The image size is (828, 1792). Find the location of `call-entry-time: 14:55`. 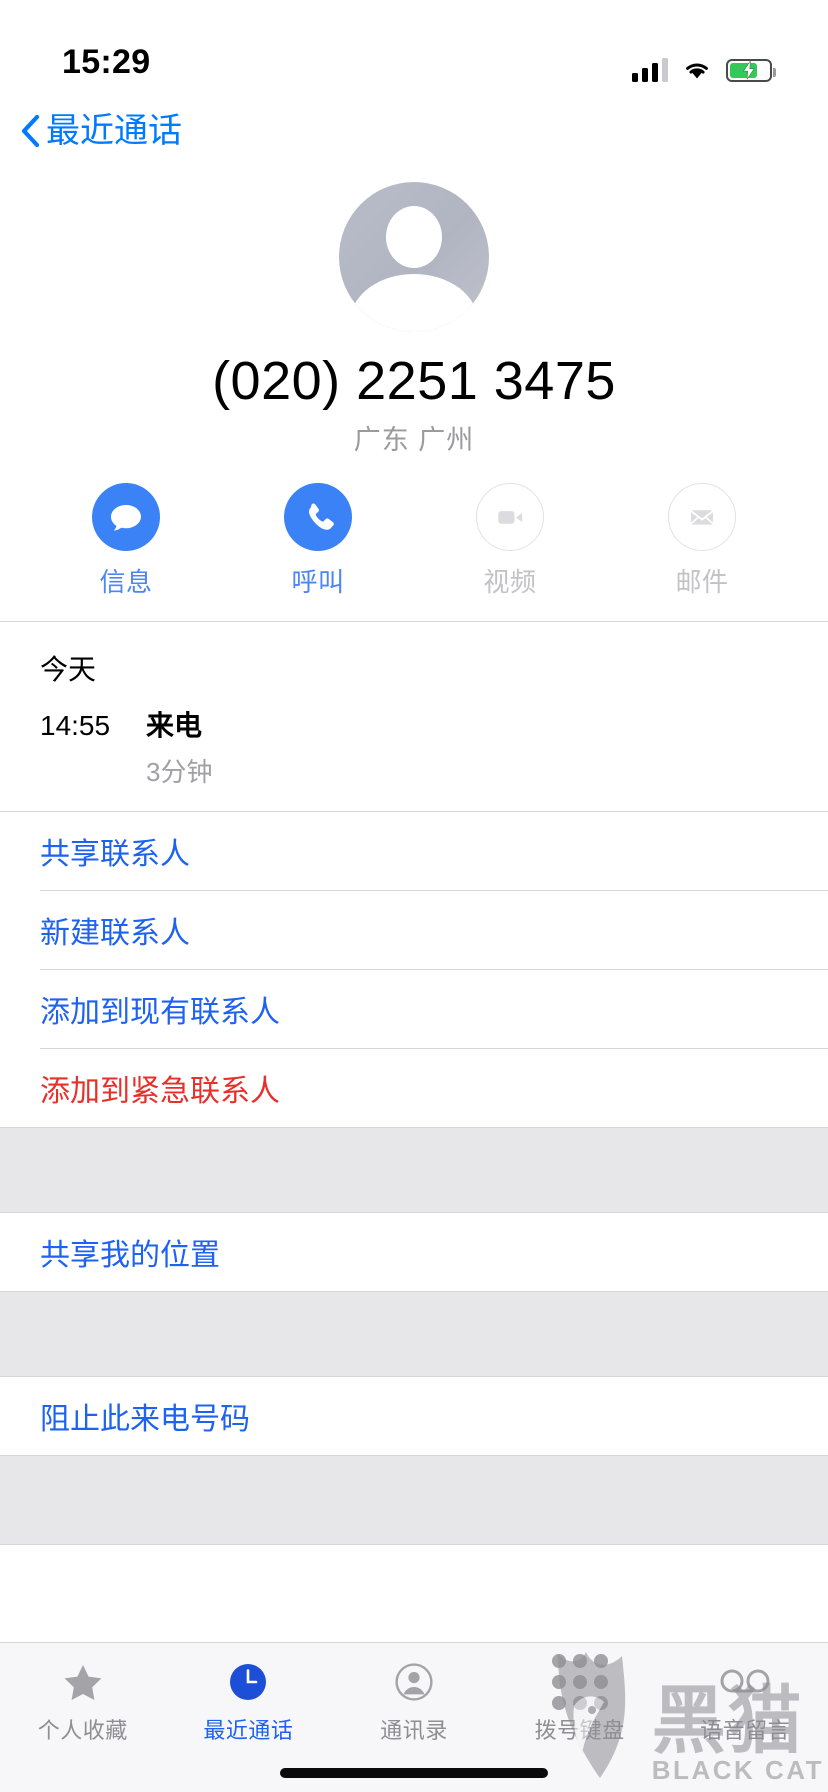

call-entry-time: 14:55 is located at coordinates (75, 725).